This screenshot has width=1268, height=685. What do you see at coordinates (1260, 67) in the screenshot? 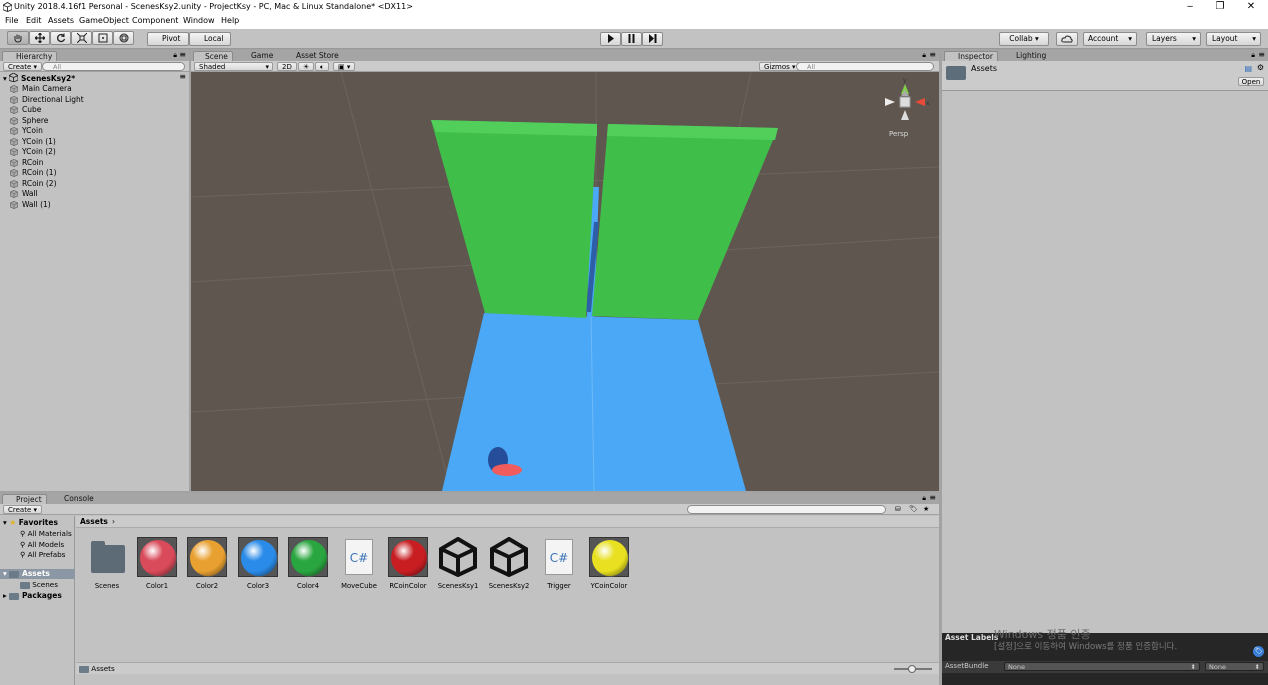
I see `gear-icon: ⚙` at bounding box center [1260, 67].